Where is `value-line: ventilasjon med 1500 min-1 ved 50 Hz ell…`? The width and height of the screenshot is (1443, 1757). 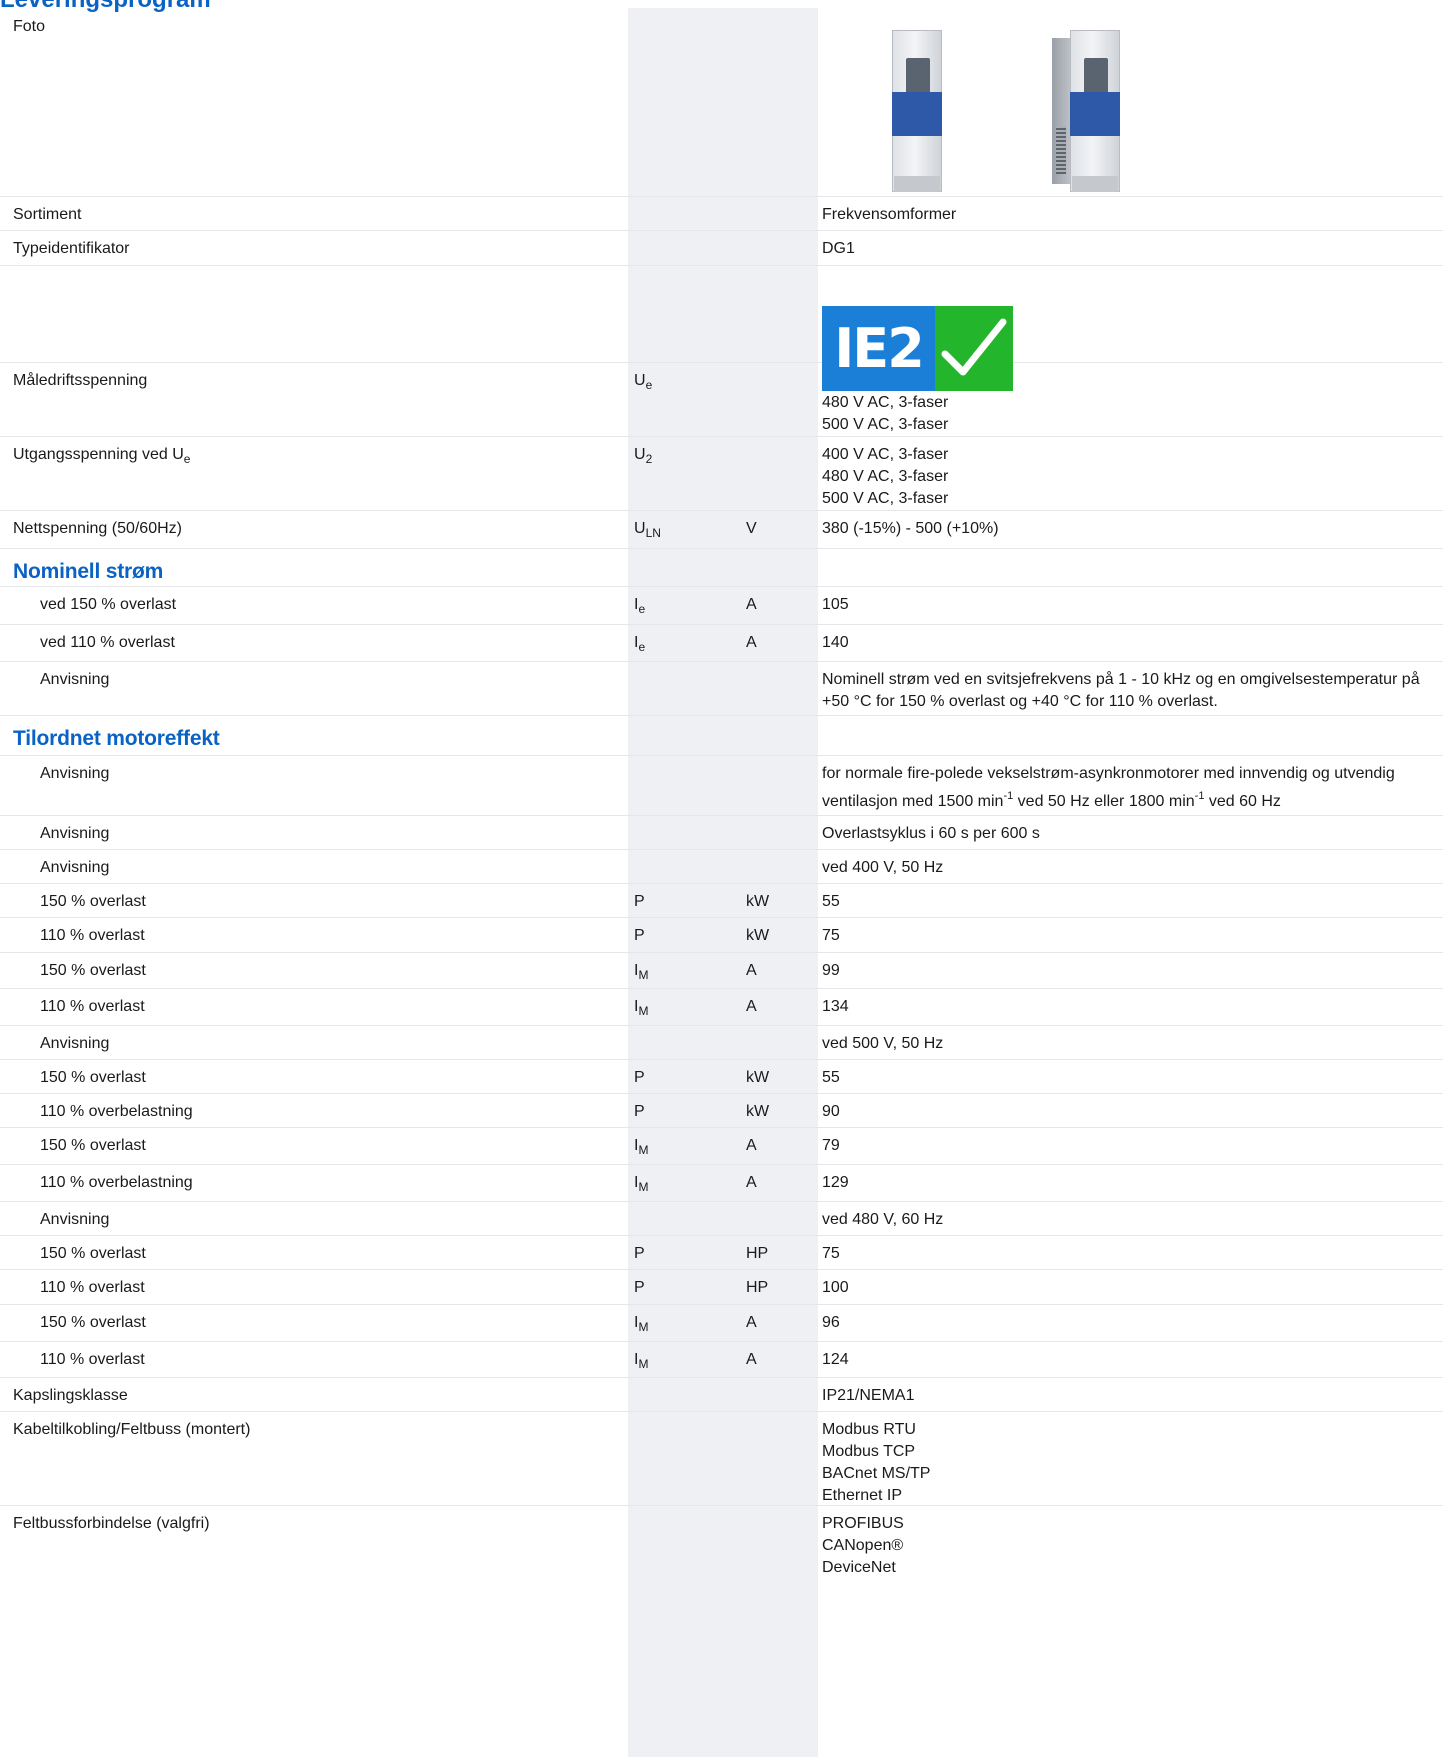 value-line: ventilasjon med 1500 min-1 ved 50 Hz ell… is located at coordinates (1108, 802).